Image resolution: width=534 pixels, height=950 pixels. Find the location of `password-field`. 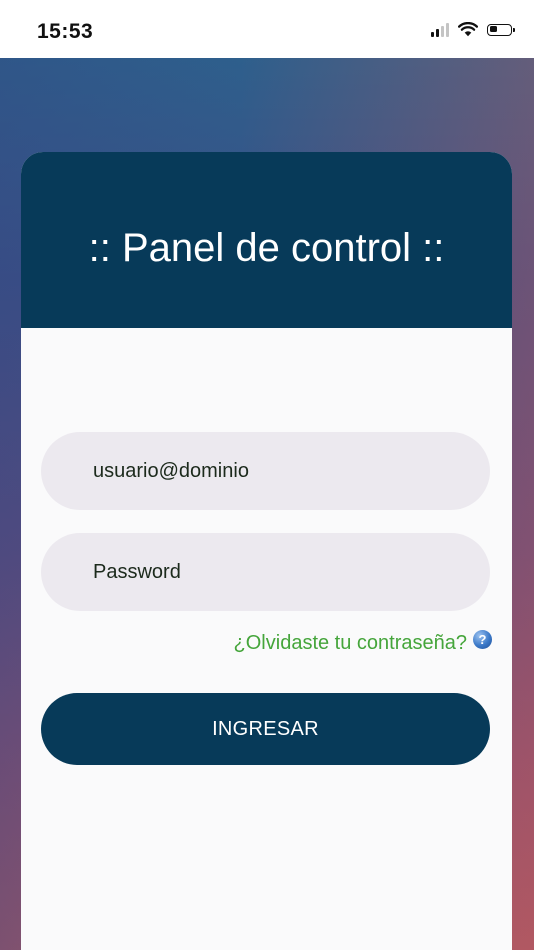

password-field is located at coordinates (265, 572).